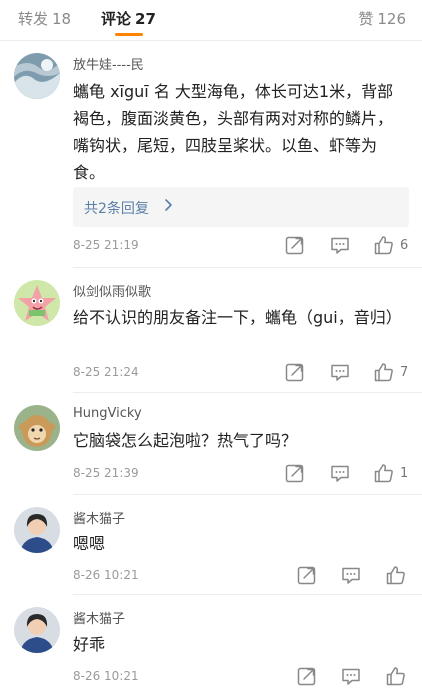  I want to click on tab-reposts: 转发 18, so click(44, 18).